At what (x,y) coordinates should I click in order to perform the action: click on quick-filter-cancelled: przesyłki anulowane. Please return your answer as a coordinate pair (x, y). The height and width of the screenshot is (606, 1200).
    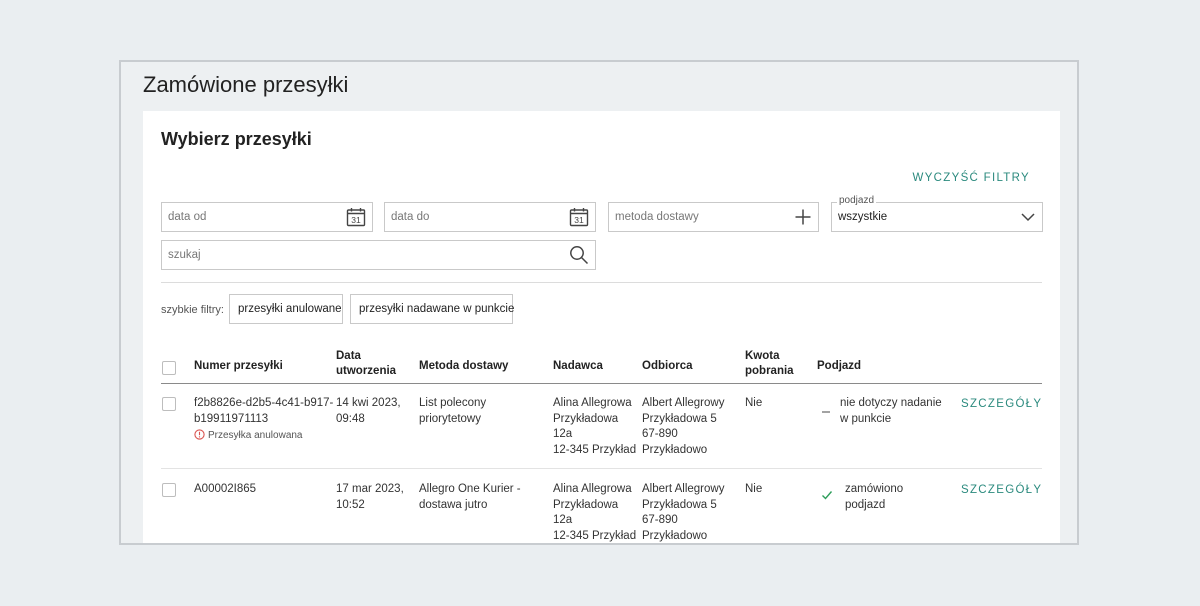
    Looking at the image, I should click on (286, 309).